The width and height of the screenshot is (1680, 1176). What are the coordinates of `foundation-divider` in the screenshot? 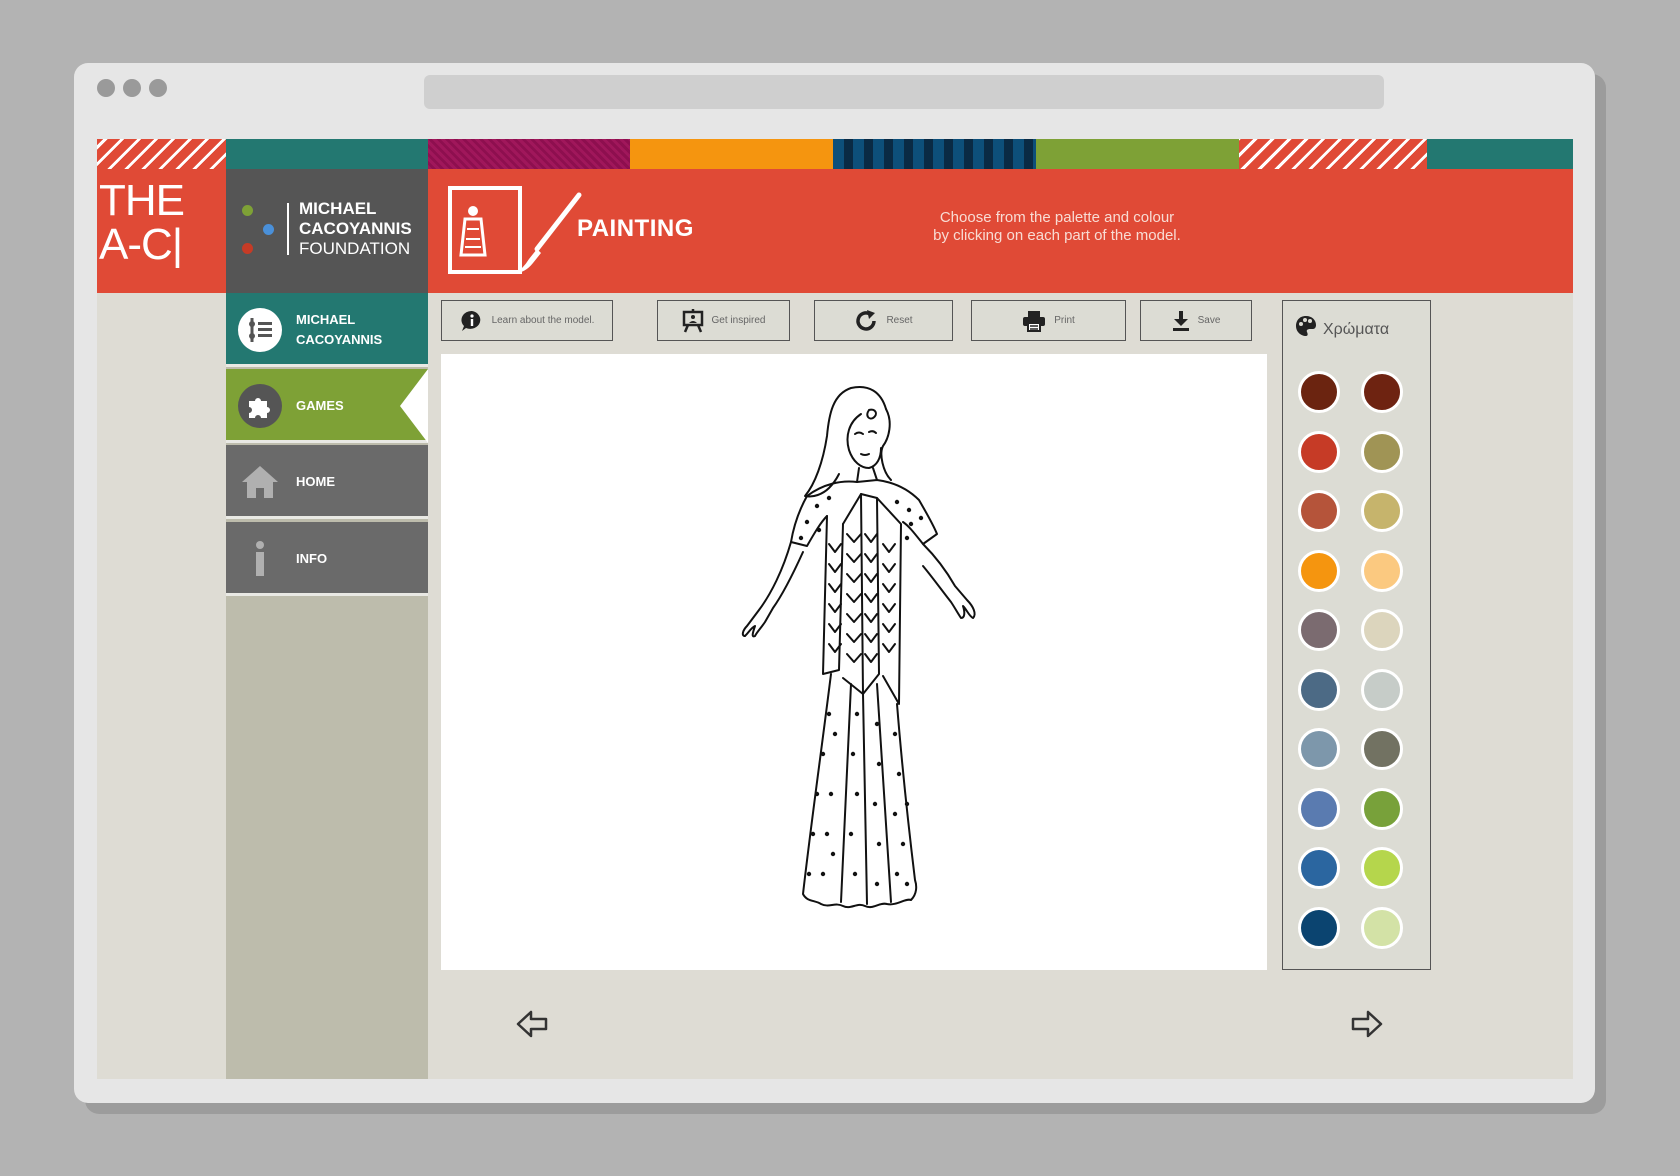 It's located at (288, 229).